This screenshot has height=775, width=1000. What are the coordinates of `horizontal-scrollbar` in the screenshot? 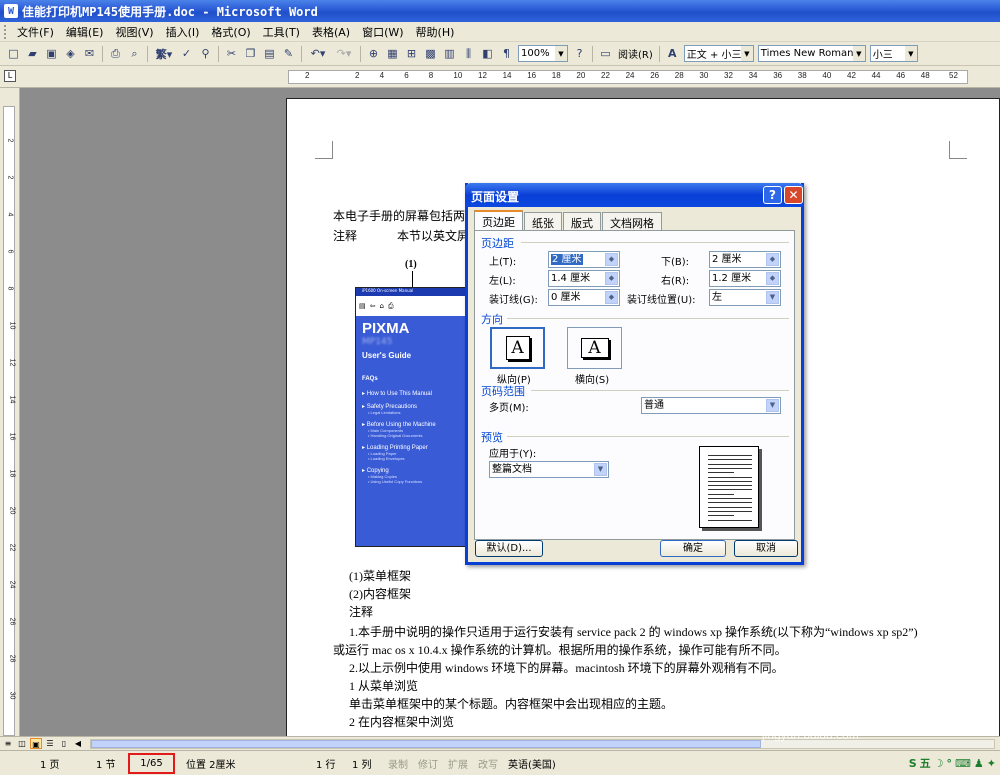 It's located at (542, 744).